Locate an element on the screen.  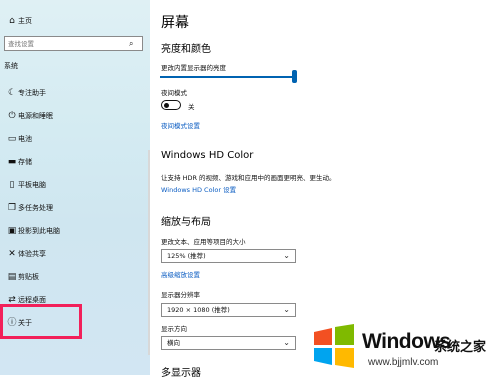
clipboard-icon: ▤ is located at coordinates (12, 277).